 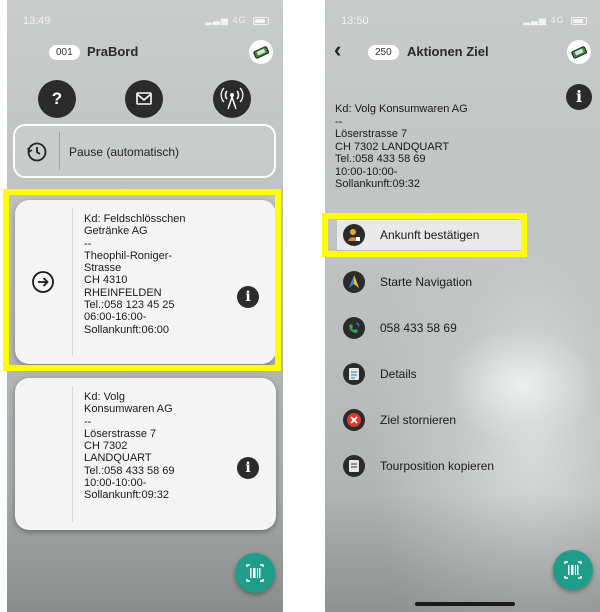 I want to click on signal-button, so click(x=232, y=99).